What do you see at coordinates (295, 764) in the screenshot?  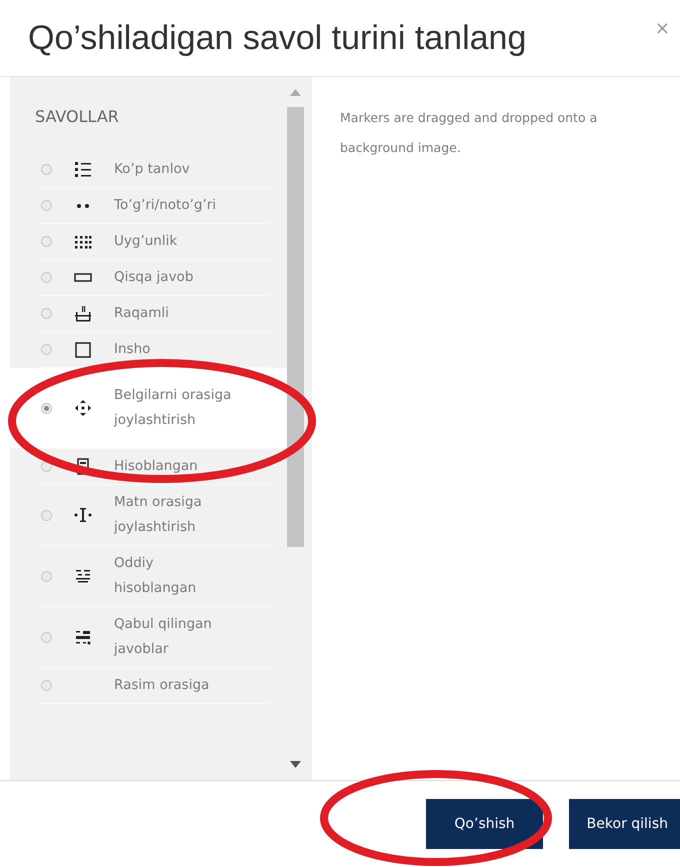 I see `scroll-down-icon` at bounding box center [295, 764].